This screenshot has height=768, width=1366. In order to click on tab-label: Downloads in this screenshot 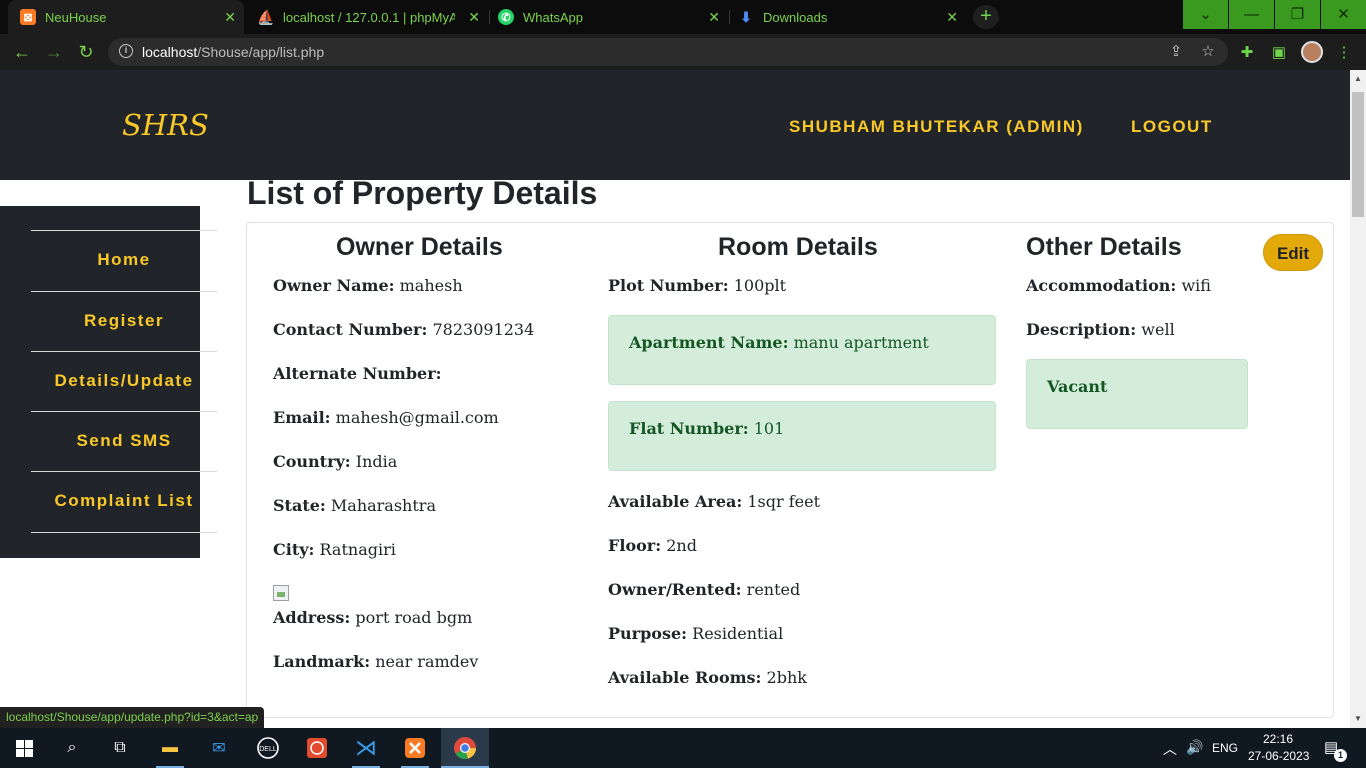, I will do `click(795, 17)`.